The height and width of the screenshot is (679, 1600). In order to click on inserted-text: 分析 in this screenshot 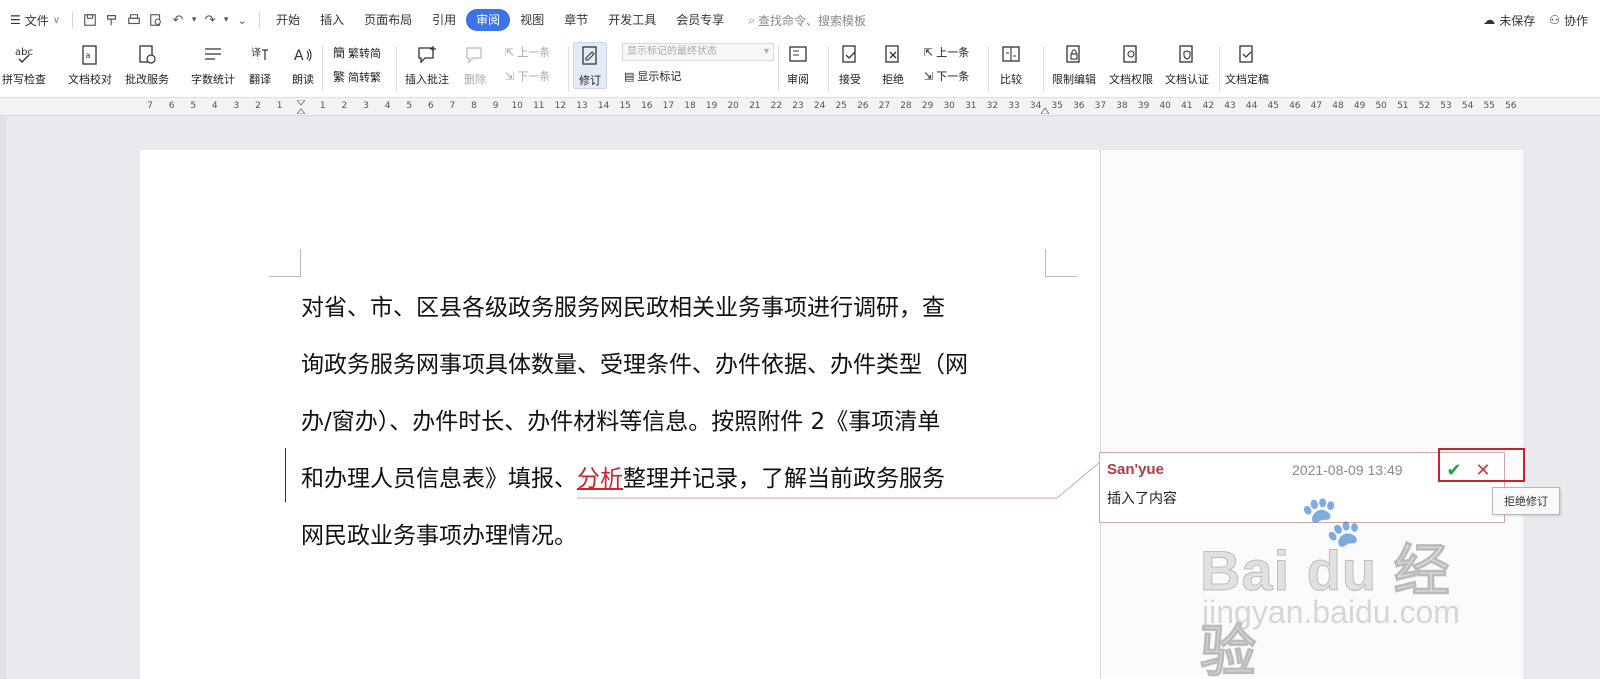, I will do `click(600, 479)`.